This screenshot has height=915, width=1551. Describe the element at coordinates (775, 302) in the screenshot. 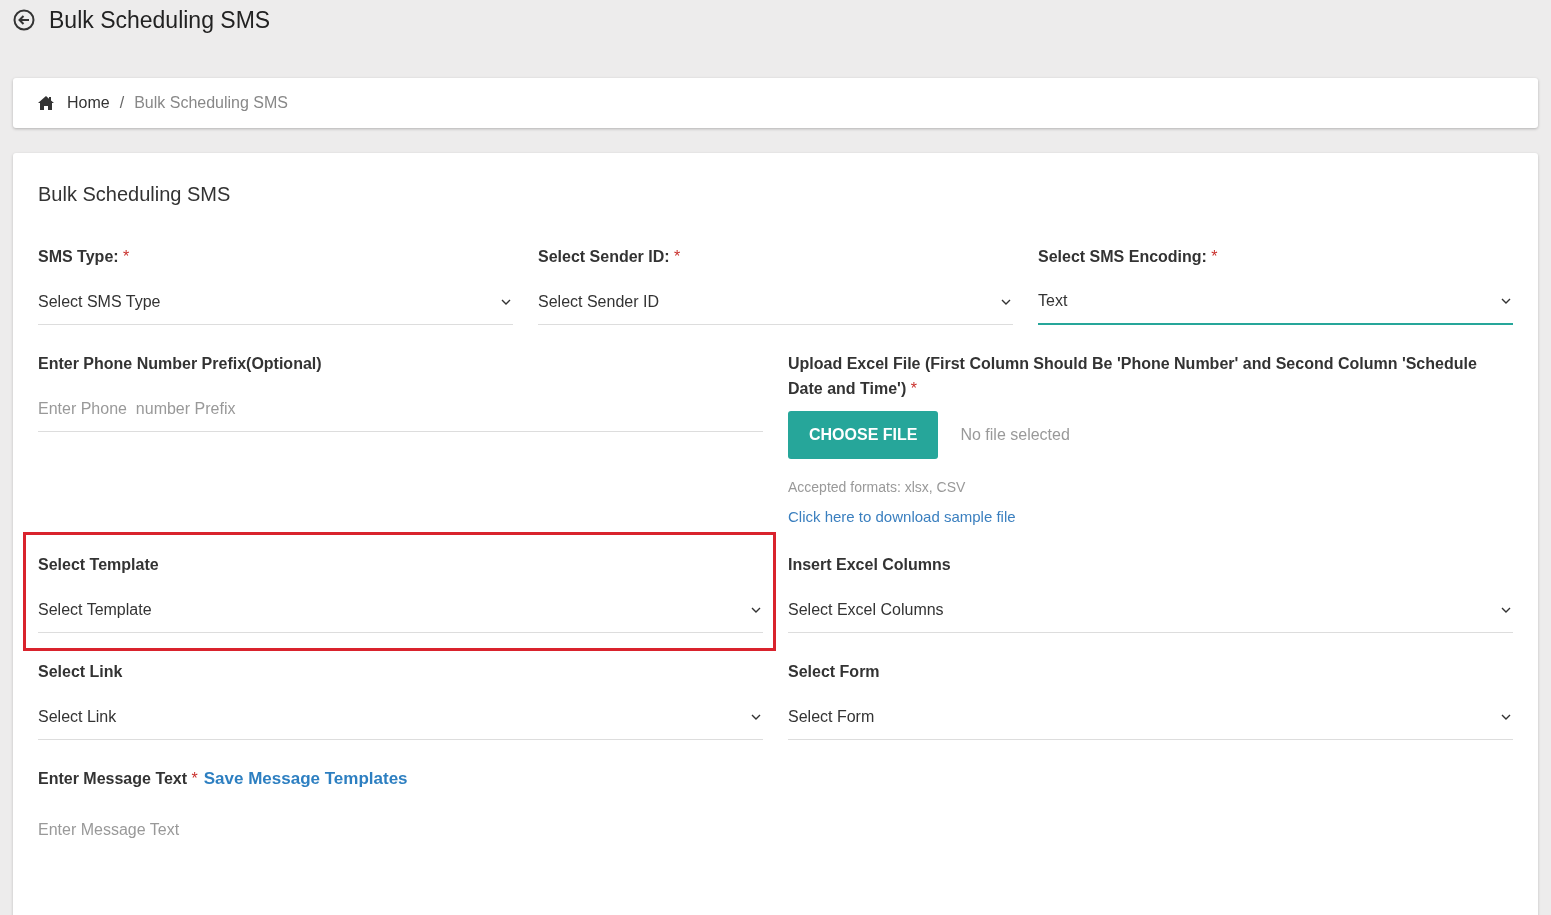

I see `select-field: Select Sender ID` at that location.